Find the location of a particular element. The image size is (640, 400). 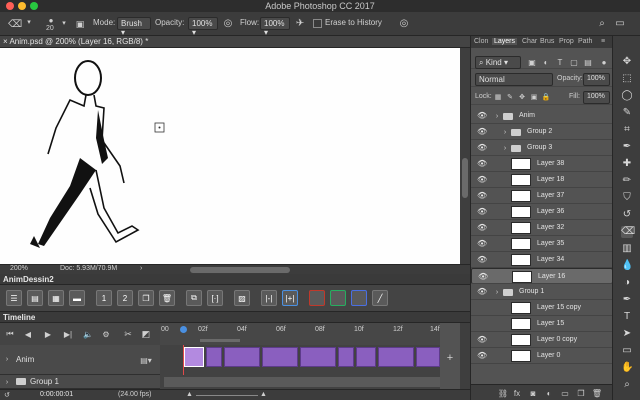

film-strip-icon: ▤▾ is located at coordinates (146, 360).